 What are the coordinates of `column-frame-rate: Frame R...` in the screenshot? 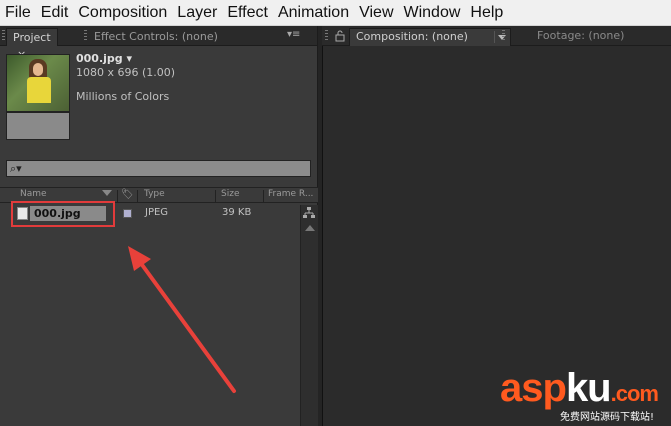 It's located at (290, 194).